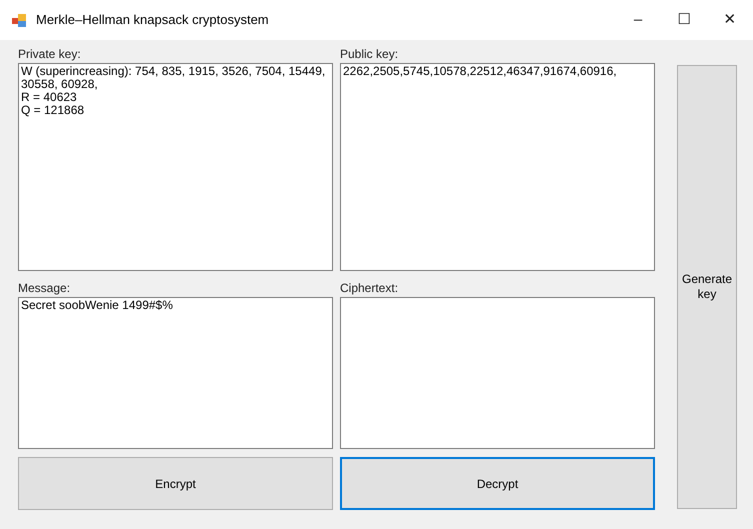  I want to click on window-title: Merkle–Hellman knapsack cryptosystem, so click(152, 20).